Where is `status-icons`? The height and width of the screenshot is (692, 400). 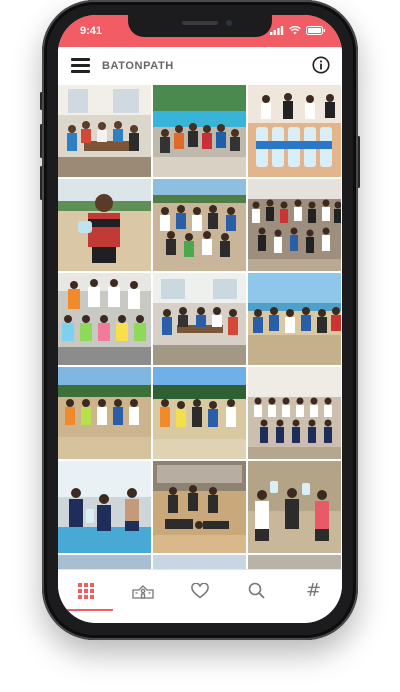 status-icons is located at coordinates (298, 30).